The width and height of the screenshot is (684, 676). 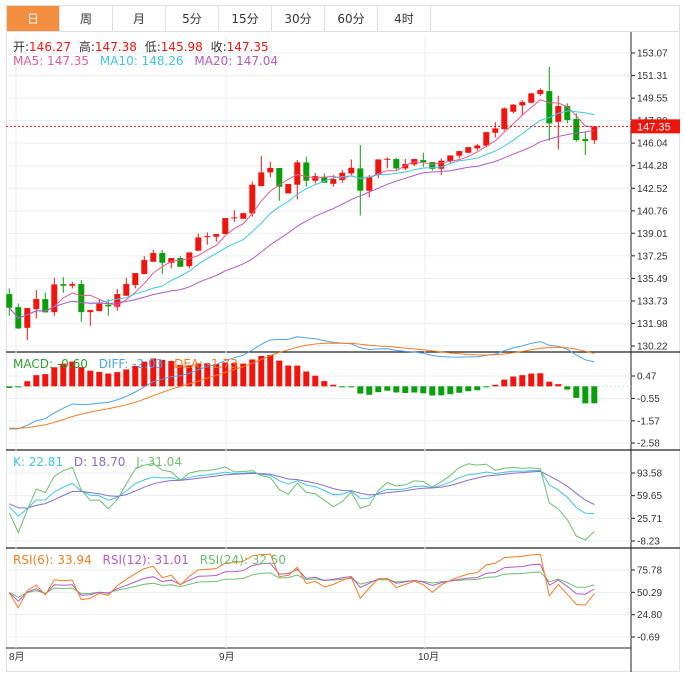 What do you see at coordinates (51, 61) in the screenshot?
I see `ma5-value: MA5: 147.35` at bounding box center [51, 61].